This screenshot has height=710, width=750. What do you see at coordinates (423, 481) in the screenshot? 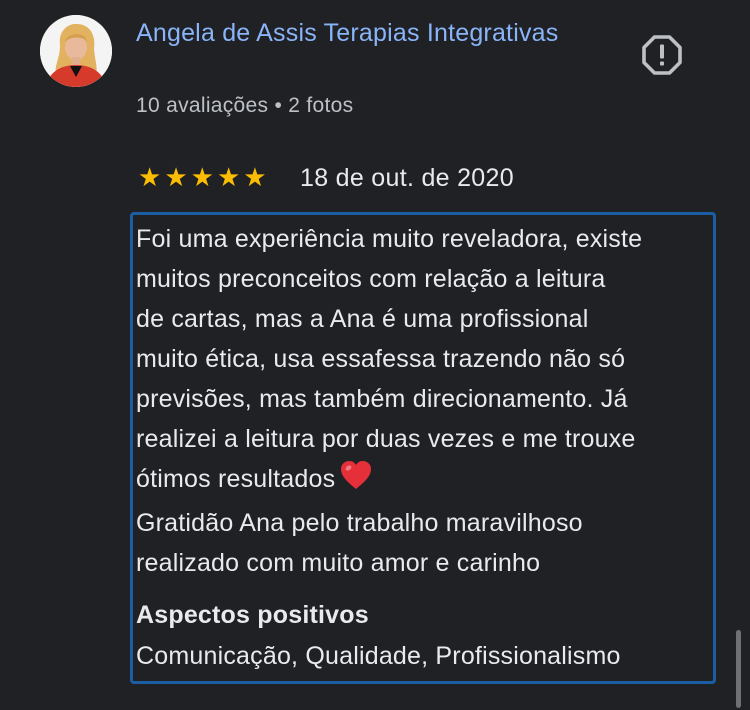
I see `review-line-with-heart: ótimos resultados` at bounding box center [423, 481].